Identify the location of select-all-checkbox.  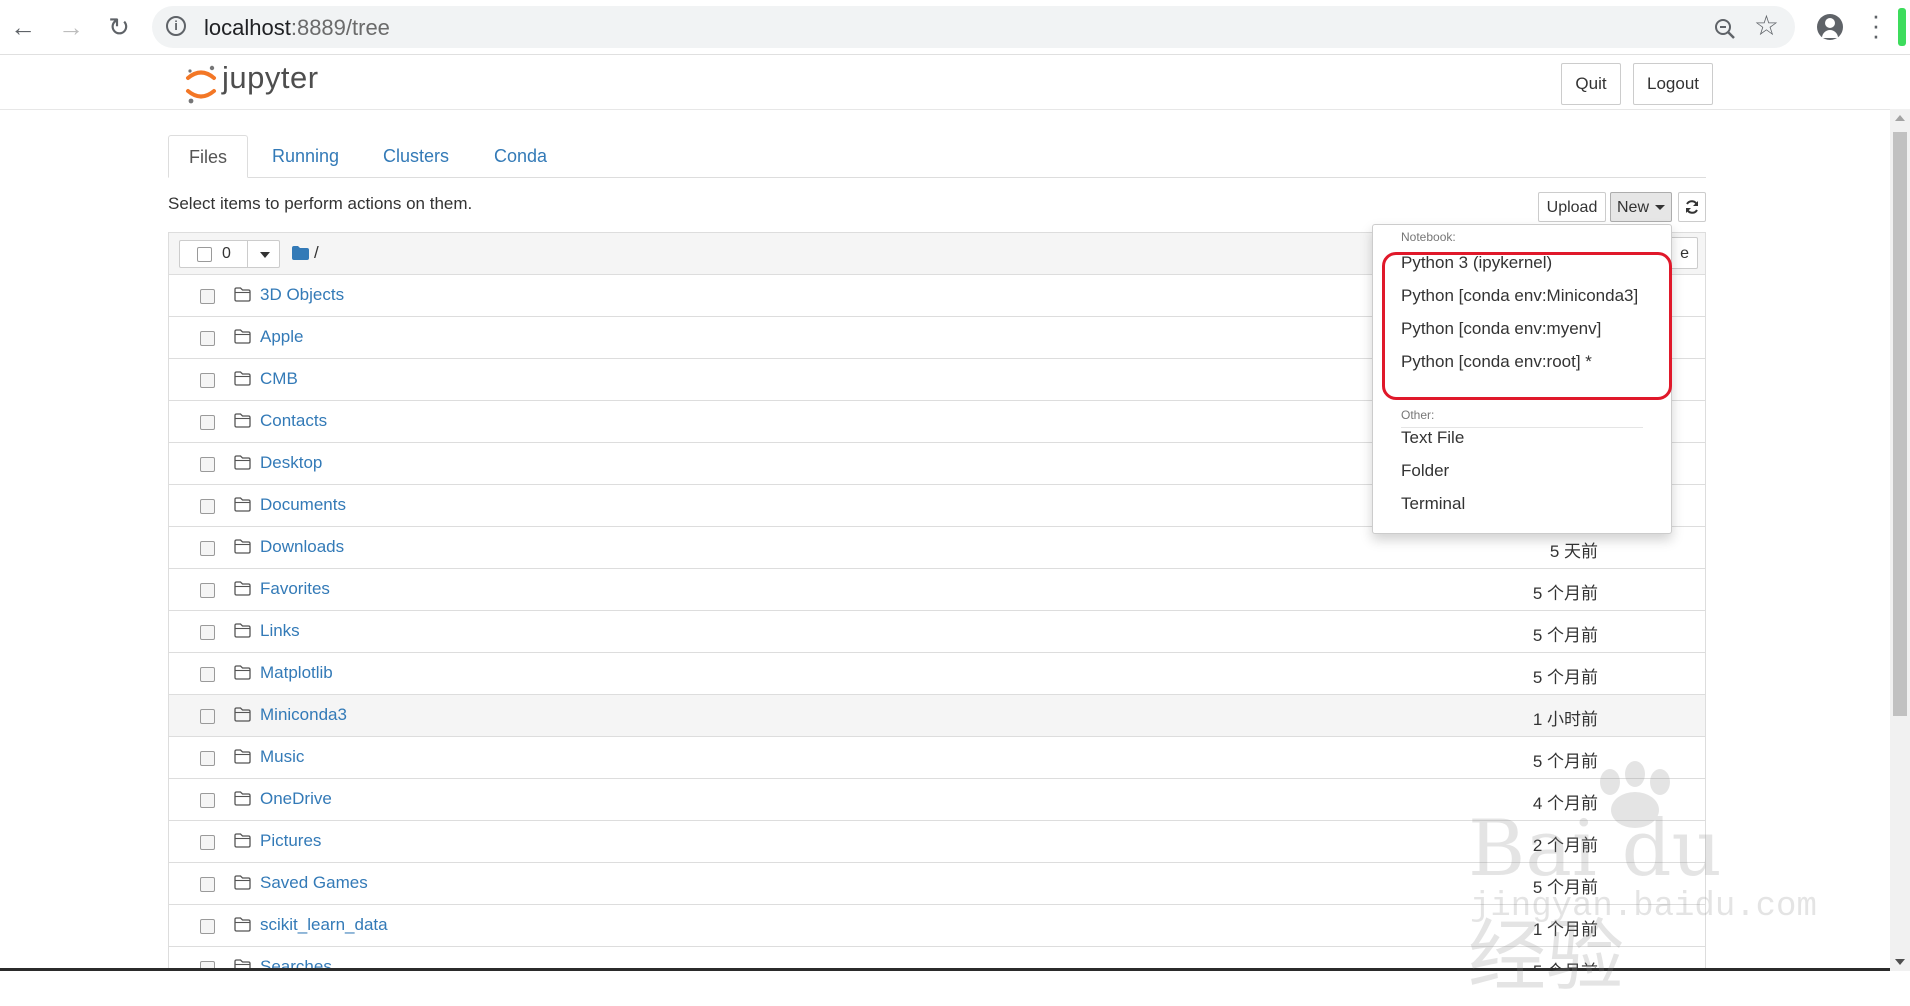
(204, 254).